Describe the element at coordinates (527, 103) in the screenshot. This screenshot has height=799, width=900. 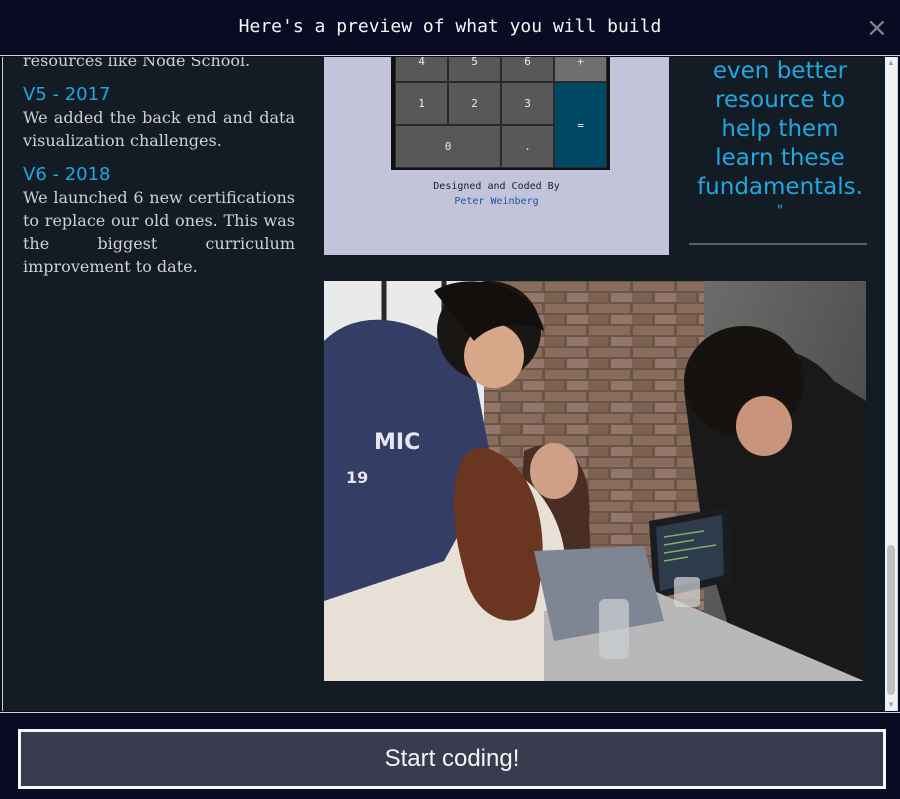
I see `calc-key-3: 3` at that location.